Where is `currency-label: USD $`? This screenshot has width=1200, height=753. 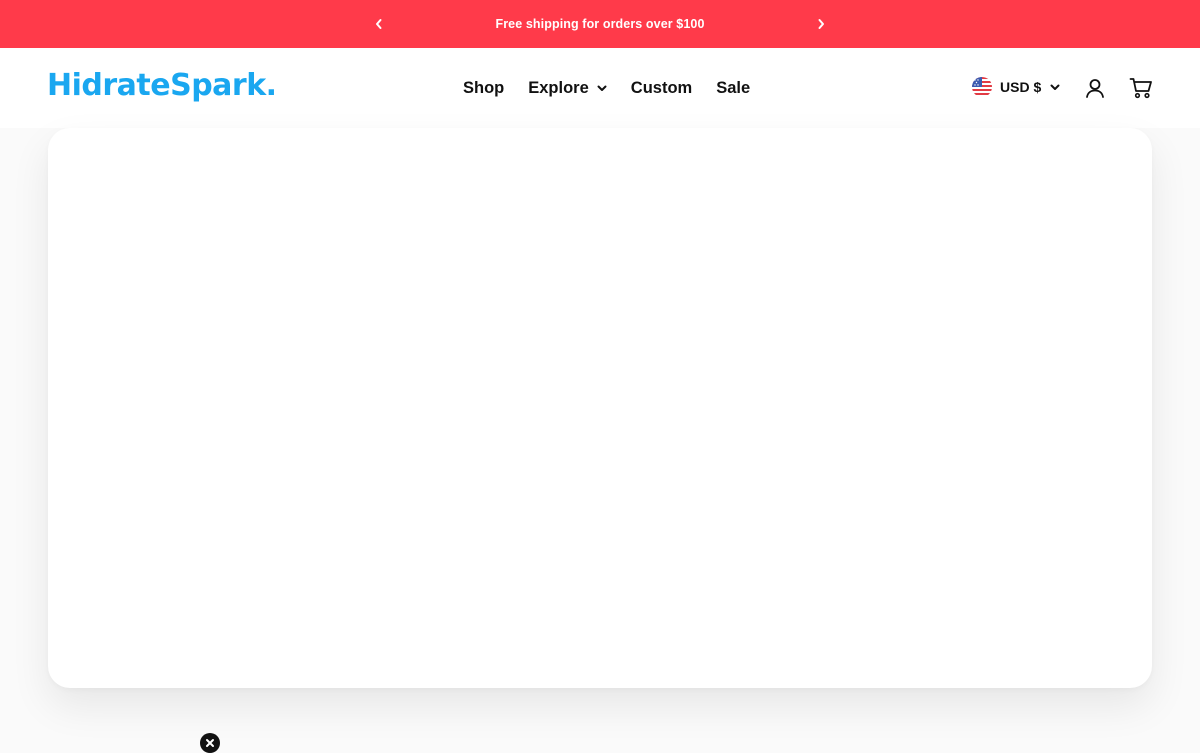
currency-label: USD $ is located at coordinates (1021, 87).